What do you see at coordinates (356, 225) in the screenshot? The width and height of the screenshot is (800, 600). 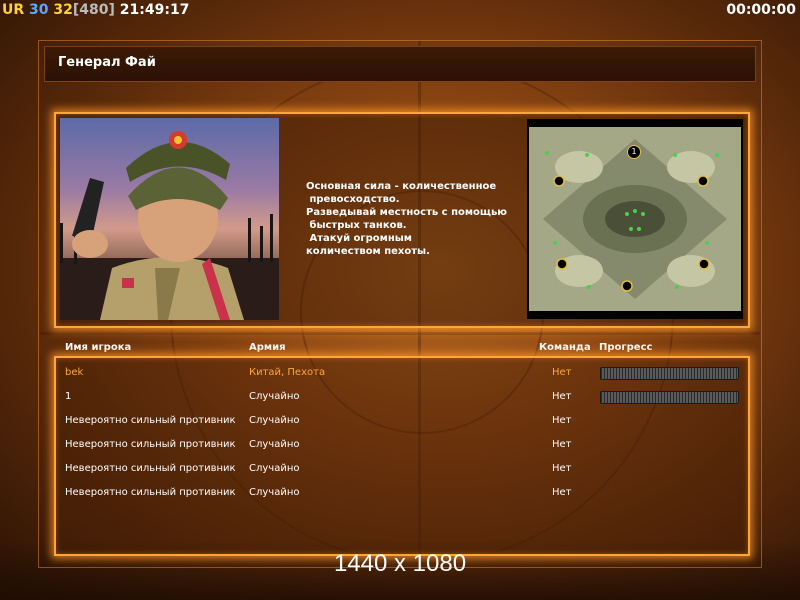 I see `description-line: быстрых танков.` at bounding box center [356, 225].